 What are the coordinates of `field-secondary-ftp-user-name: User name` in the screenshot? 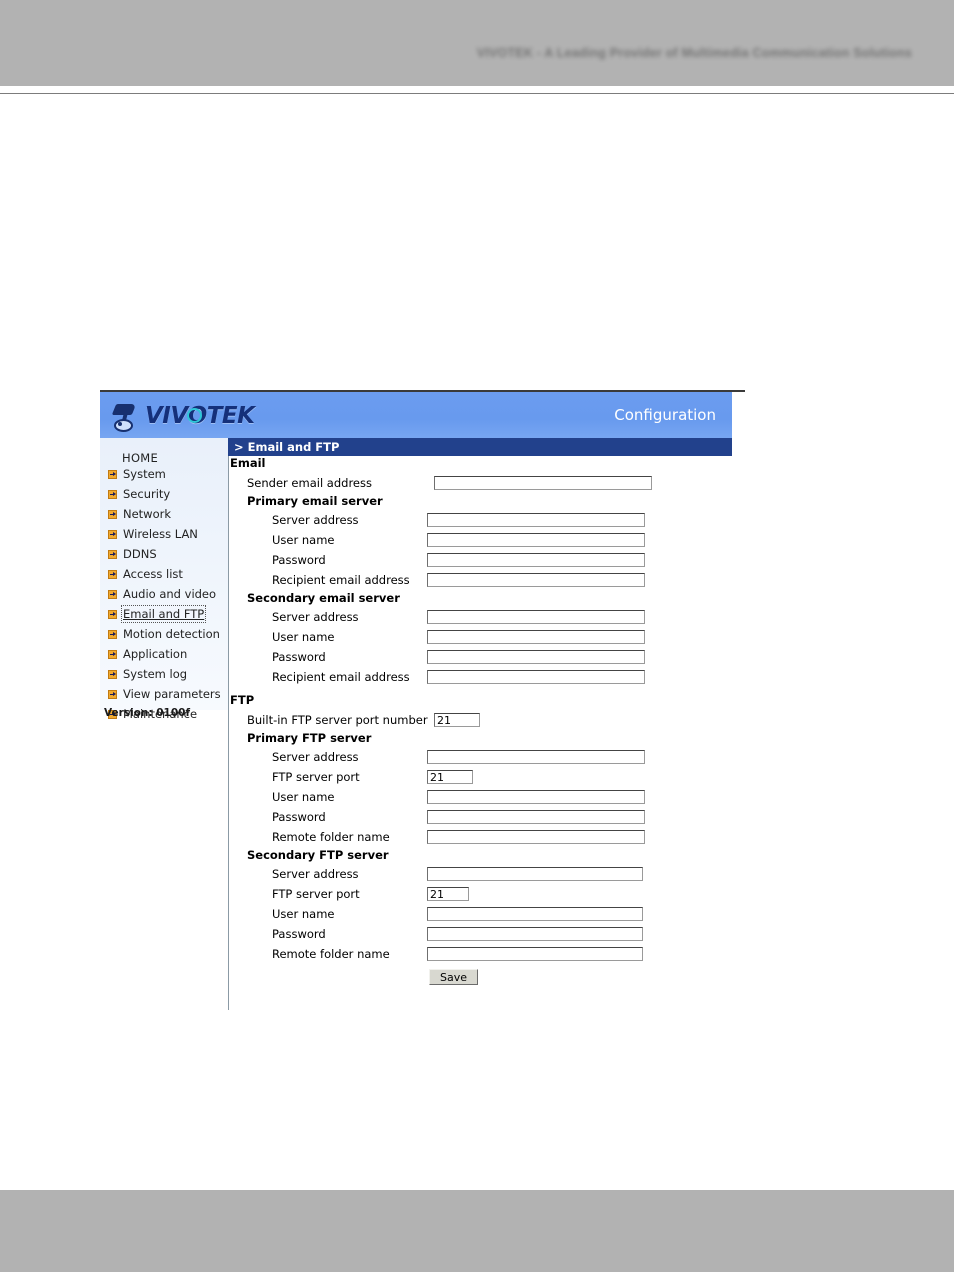 It's located at (508, 914).